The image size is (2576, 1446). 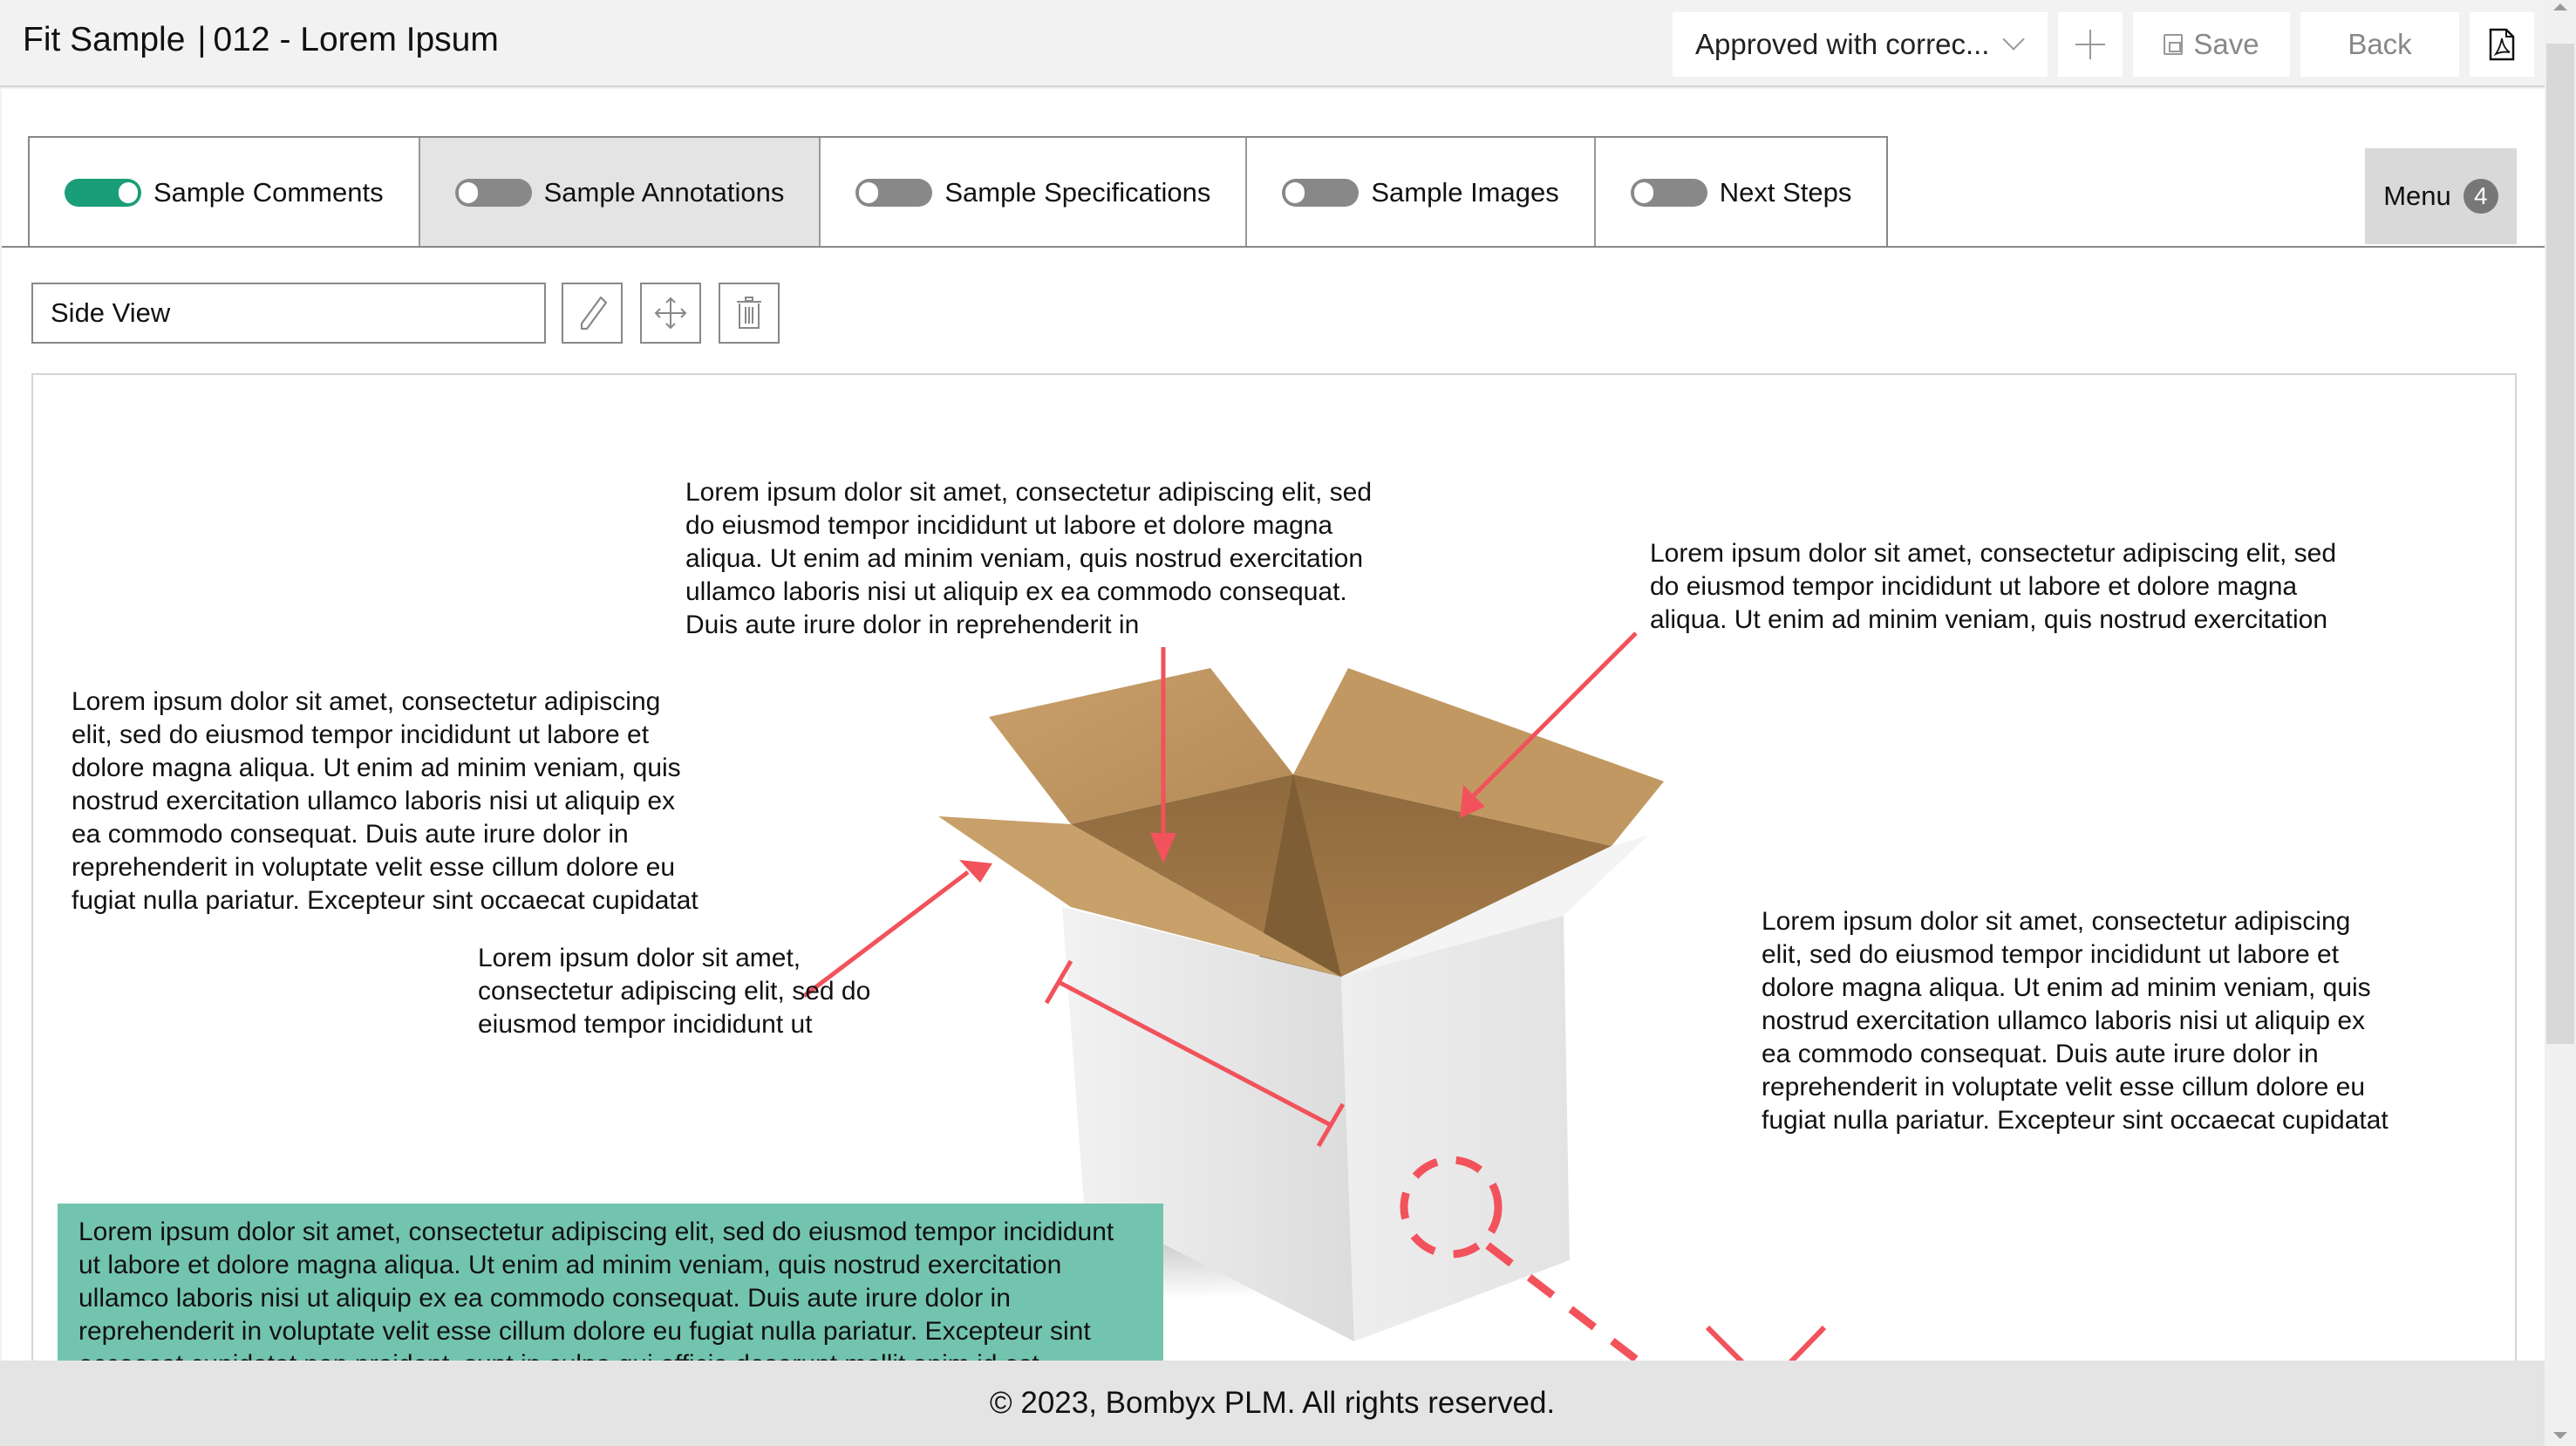 What do you see at coordinates (1786, 192) in the screenshot?
I see `tab-label: Next Steps` at bounding box center [1786, 192].